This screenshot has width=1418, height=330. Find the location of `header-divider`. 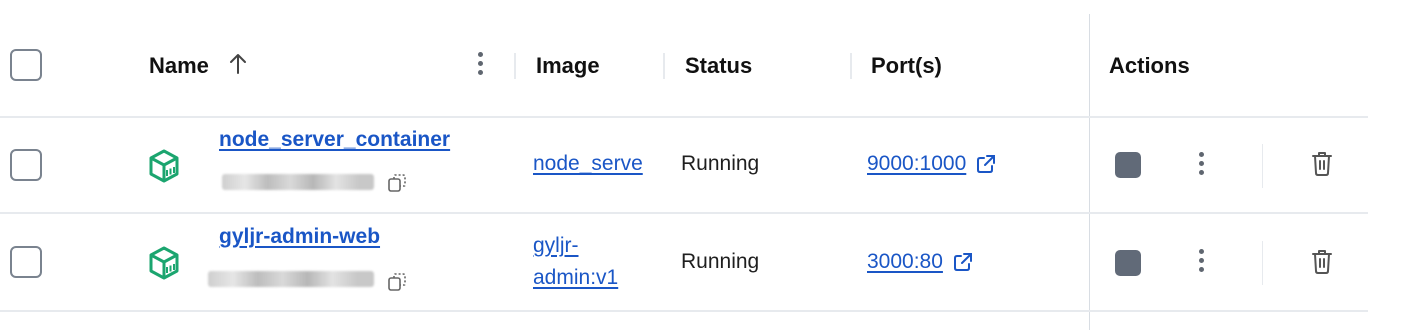

header-divider is located at coordinates (684, 117).